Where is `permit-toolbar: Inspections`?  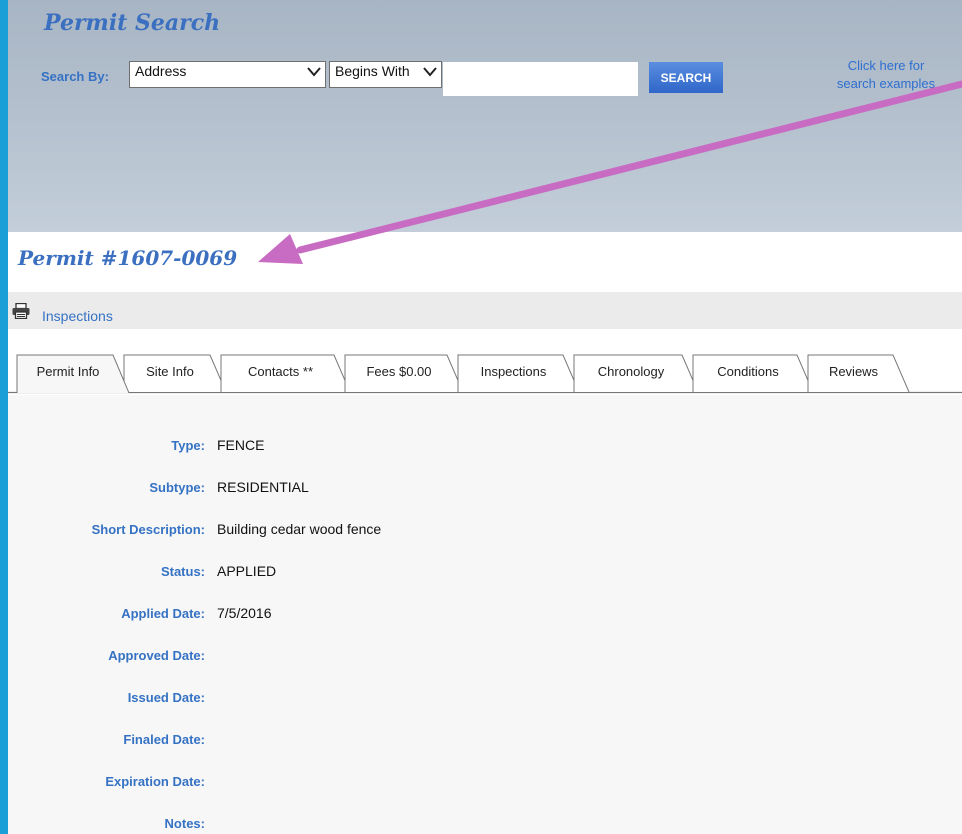
permit-toolbar: Inspections is located at coordinates (485, 310).